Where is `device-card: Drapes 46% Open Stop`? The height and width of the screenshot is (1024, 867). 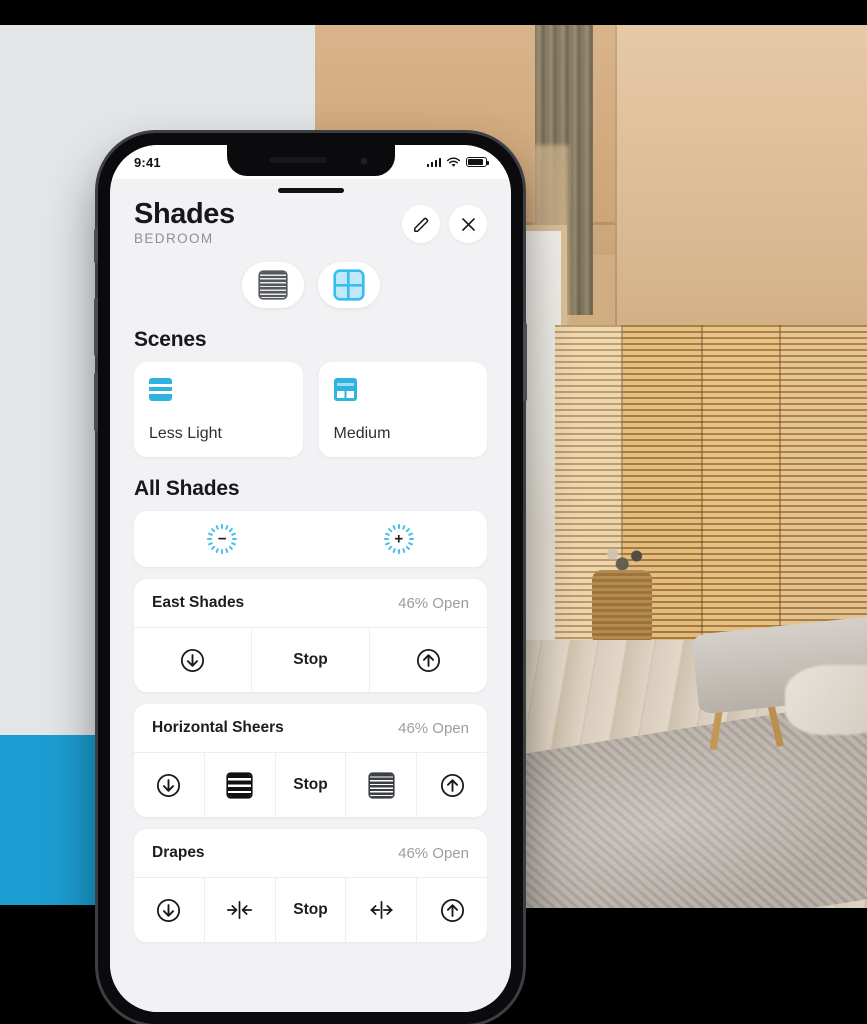 device-card: Drapes 46% Open Stop is located at coordinates (310, 886).